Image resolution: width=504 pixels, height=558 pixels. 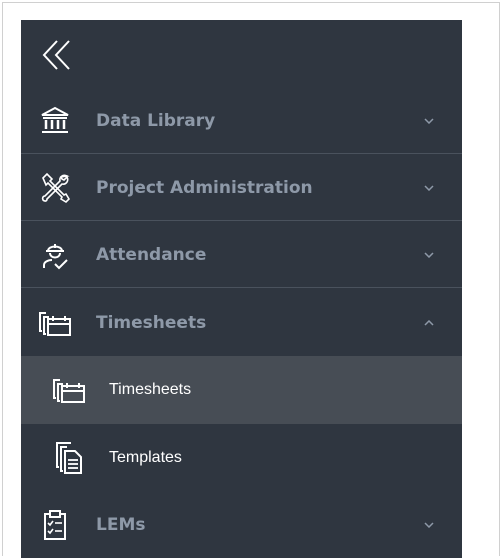 What do you see at coordinates (204, 187) in the screenshot?
I see `sidebar-item-label: Project Administration` at bounding box center [204, 187].